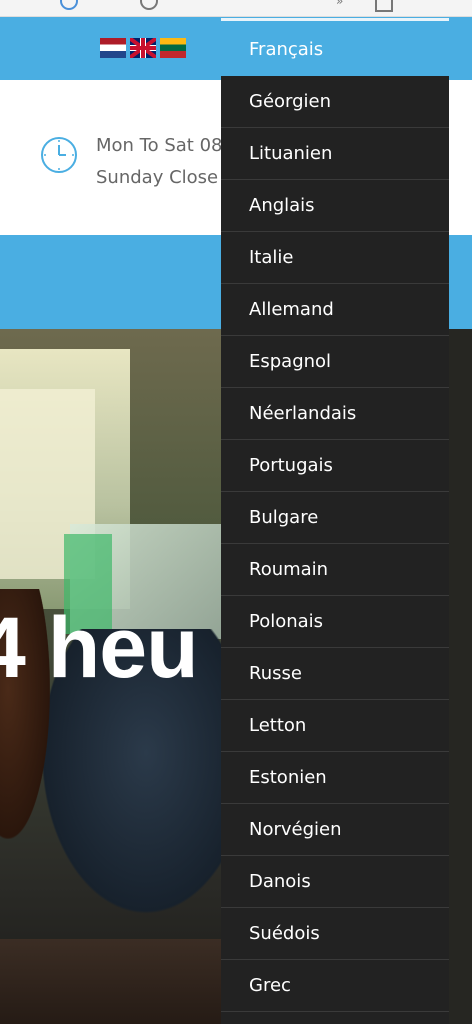  I want to click on language-option: Italie, so click(335, 258).